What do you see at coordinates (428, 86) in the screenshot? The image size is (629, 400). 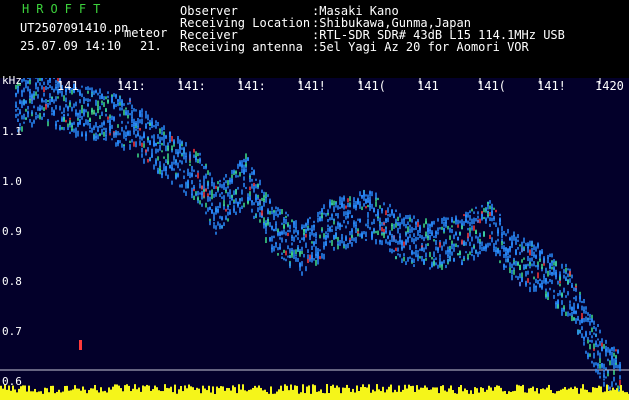 I see `x-tick-6: 141` at bounding box center [428, 86].